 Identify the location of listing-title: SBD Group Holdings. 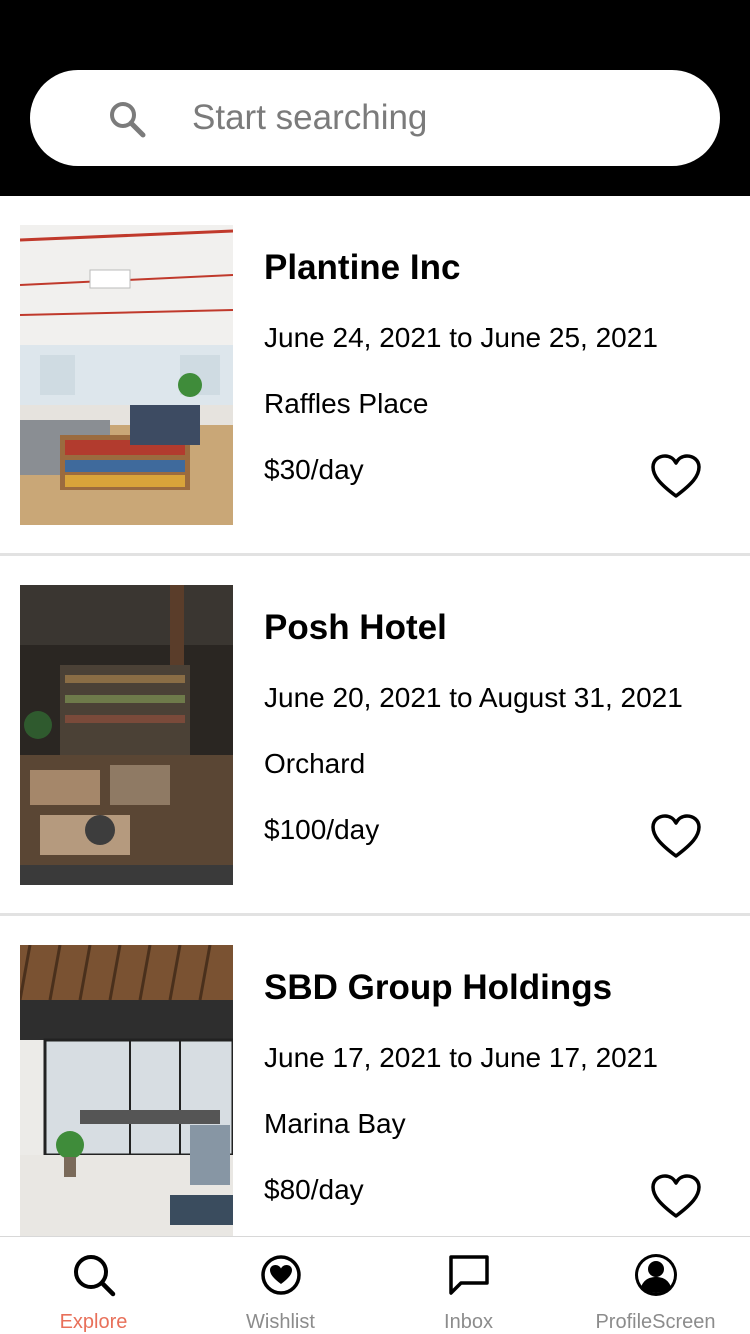
(438, 988).